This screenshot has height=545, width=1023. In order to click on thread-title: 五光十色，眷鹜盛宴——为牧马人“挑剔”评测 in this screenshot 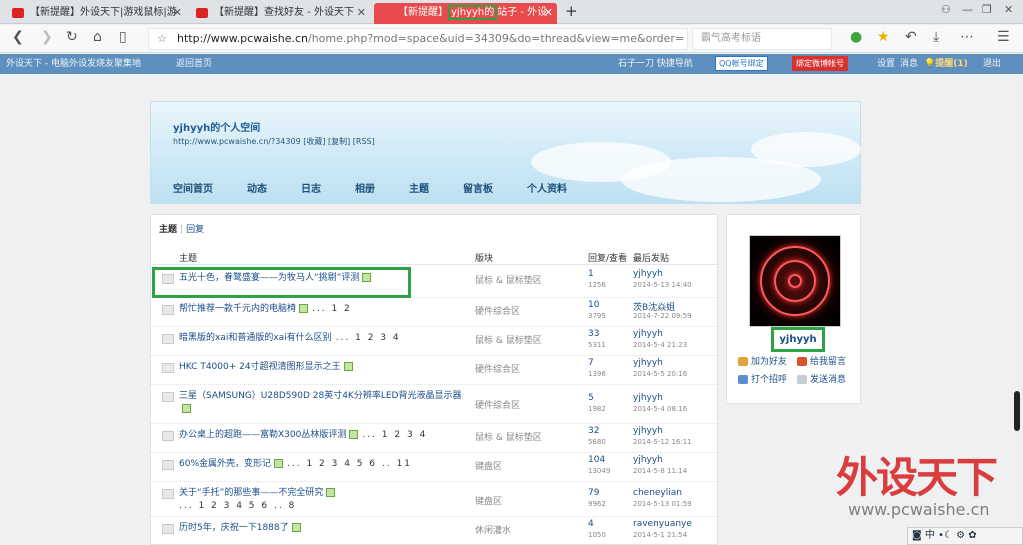, I will do `click(269, 278)`.